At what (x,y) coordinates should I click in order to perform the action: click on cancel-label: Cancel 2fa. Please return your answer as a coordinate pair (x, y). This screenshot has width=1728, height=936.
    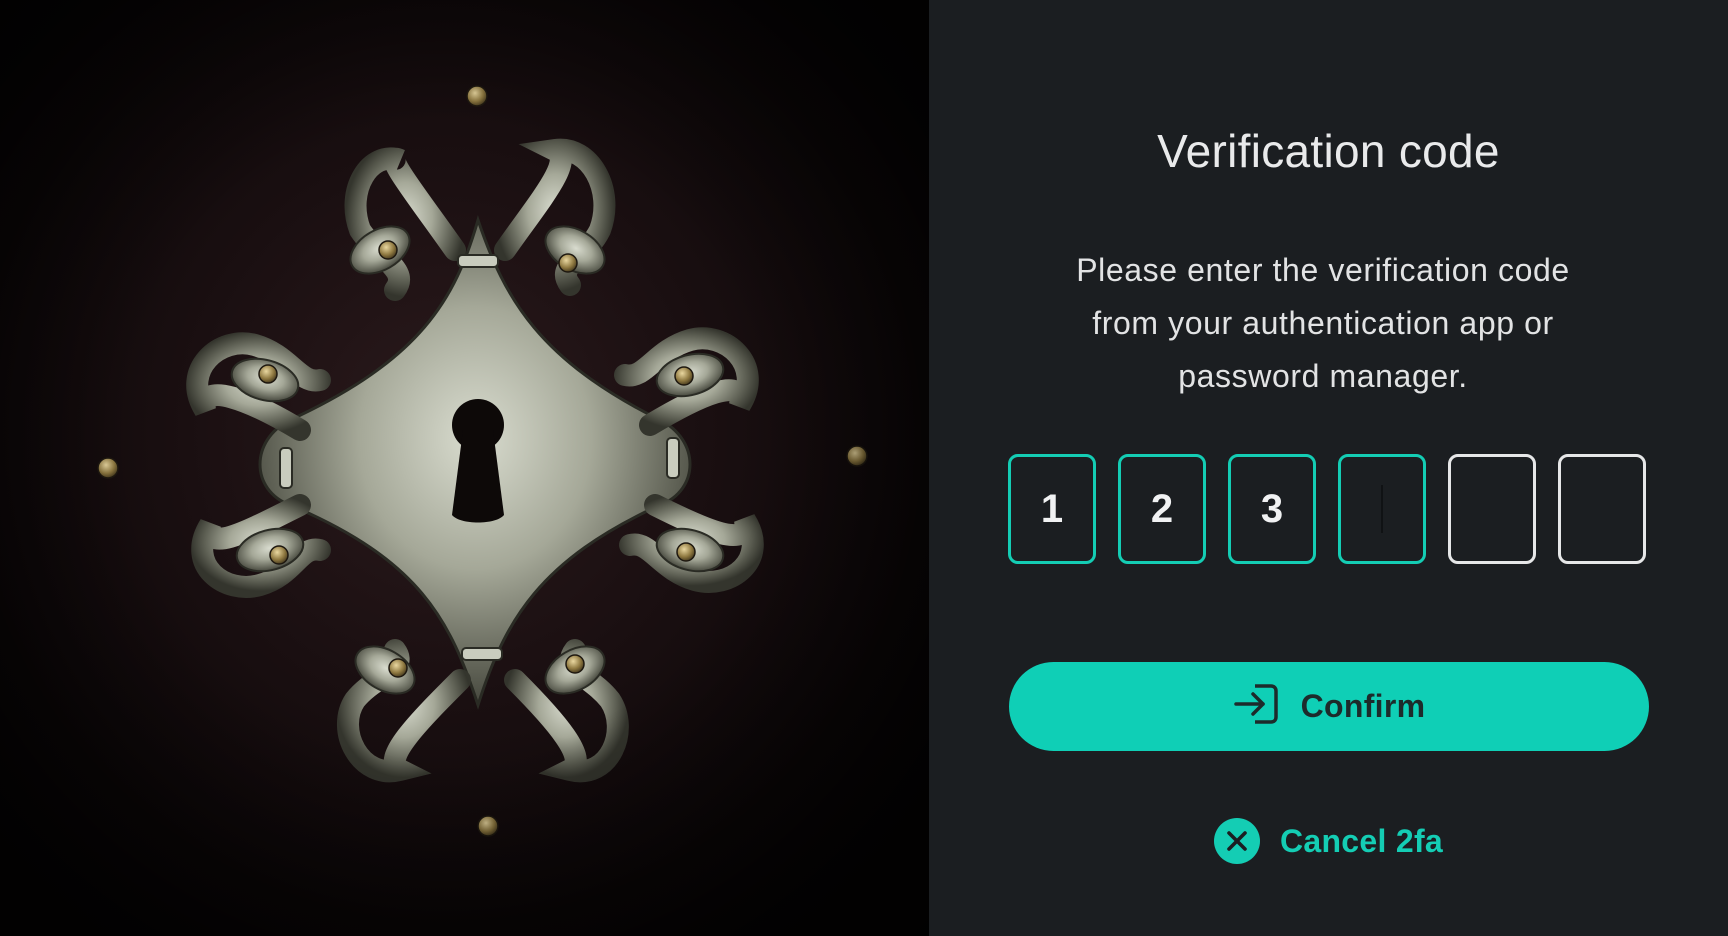
    Looking at the image, I should click on (1361, 840).